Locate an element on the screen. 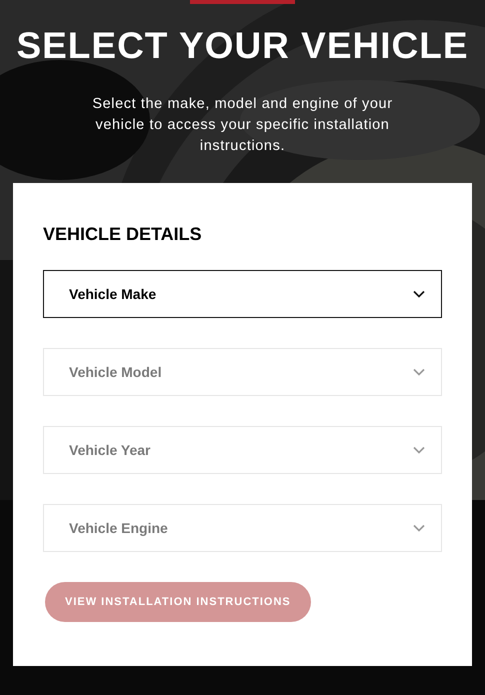 This screenshot has width=485, height=695. section-heading: VEHICLE DETAILS is located at coordinates (123, 234).